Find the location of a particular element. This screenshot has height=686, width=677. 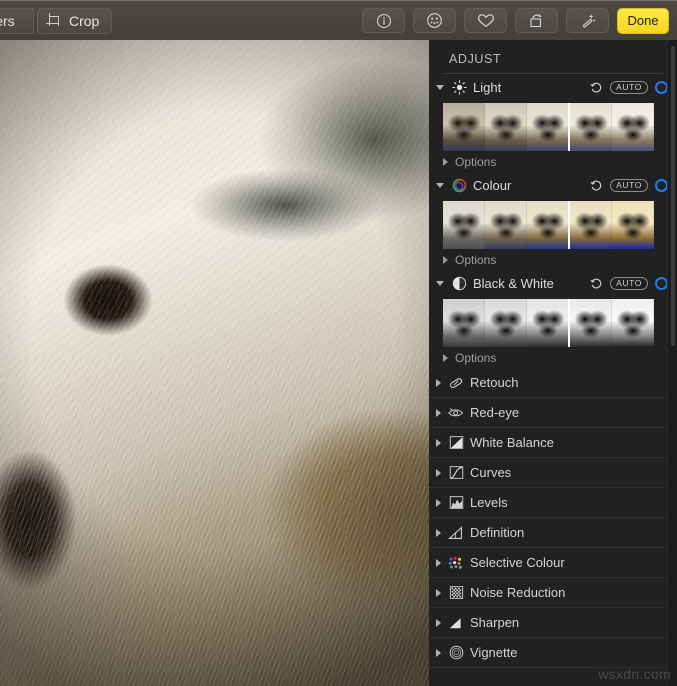

section-label-selective-colour: Selective Colour is located at coordinates (517, 562).